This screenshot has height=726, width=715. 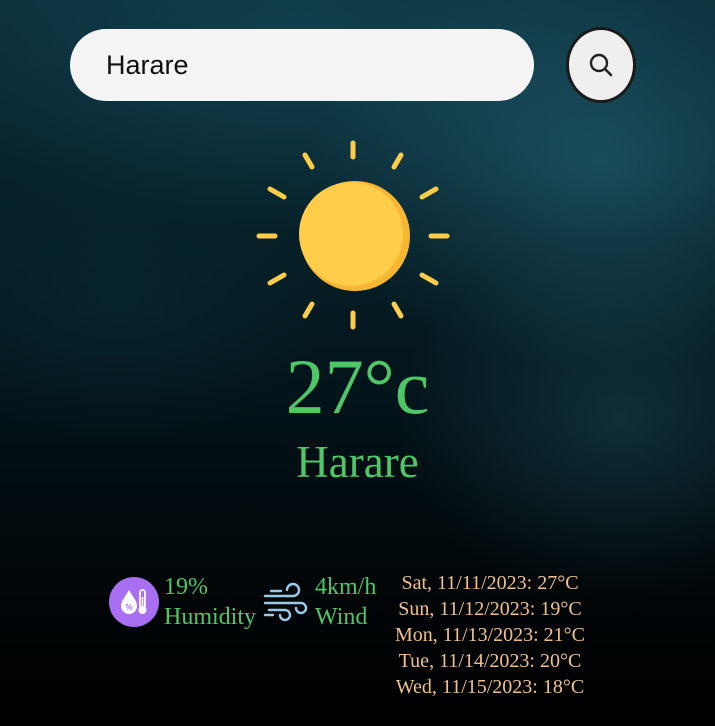 What do you see at coordinates (346, 587) in the screenshot?
I see `wind-value: 4km/h` at bounding box center [346, 587].